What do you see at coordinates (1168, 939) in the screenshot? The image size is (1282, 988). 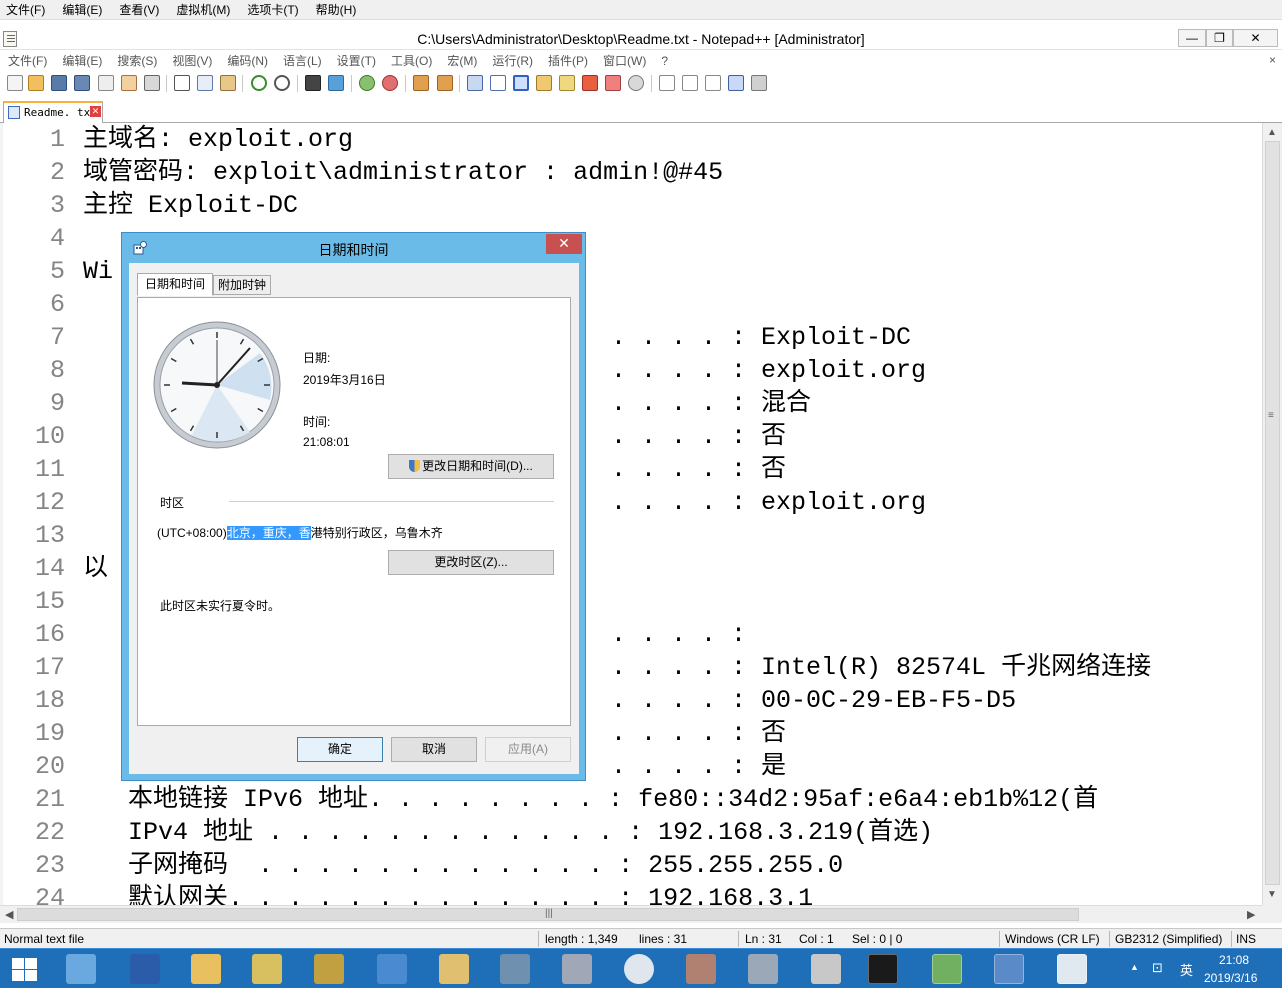 I see `status-encoding: GB2312 (Simplified)` at bounding box center [1168, 939].